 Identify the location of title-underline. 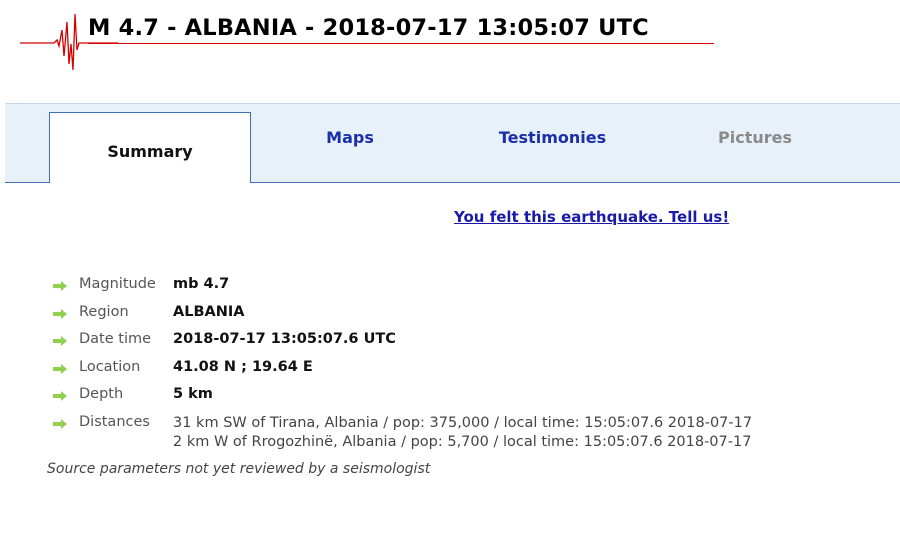
(401, 43).